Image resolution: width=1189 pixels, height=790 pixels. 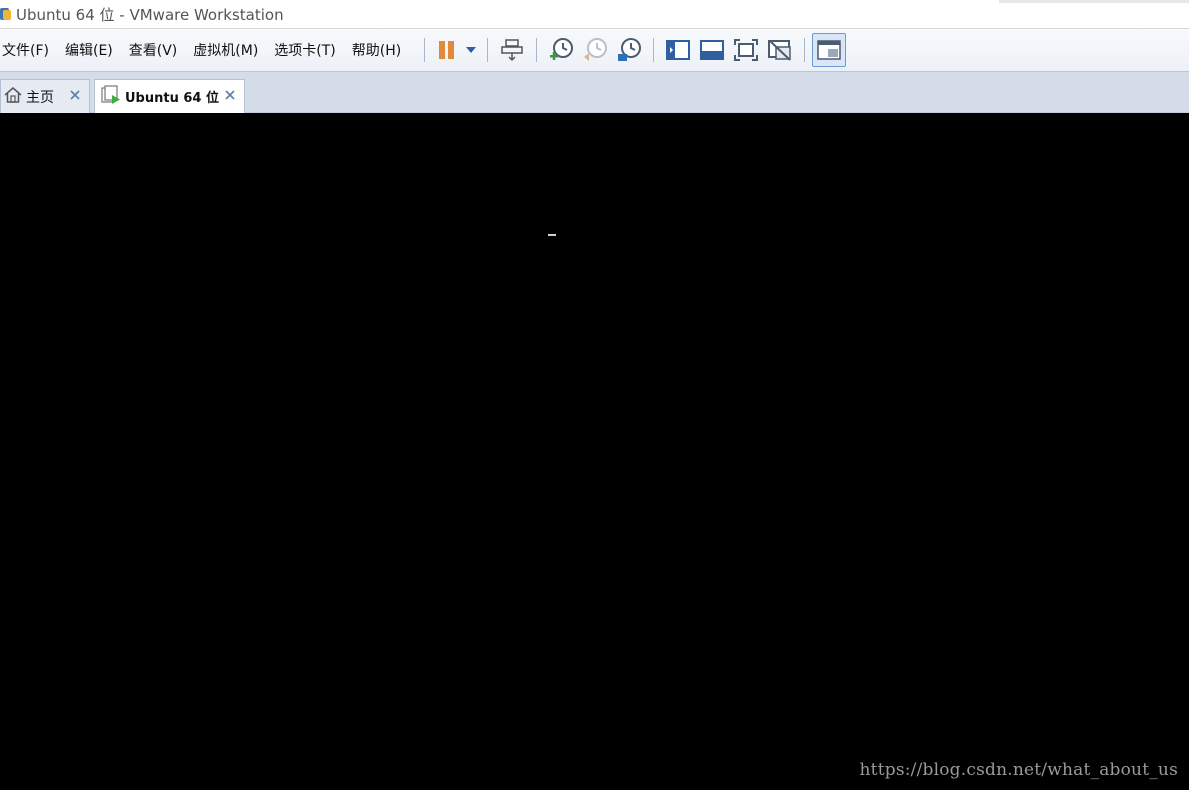 What do you see at coordinates (13, 97) in the screenshot?
I see `home-icon` at bounding box center [13, 97].